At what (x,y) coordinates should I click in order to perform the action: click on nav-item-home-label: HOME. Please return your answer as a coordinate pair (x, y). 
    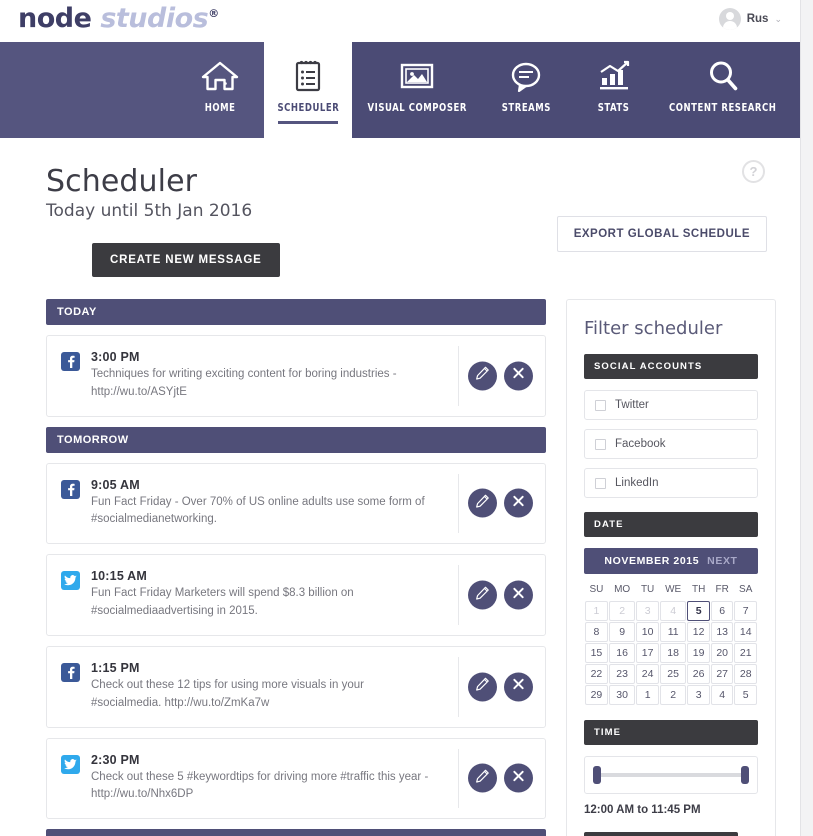
    Looking at the image, I should click on (220, 108).